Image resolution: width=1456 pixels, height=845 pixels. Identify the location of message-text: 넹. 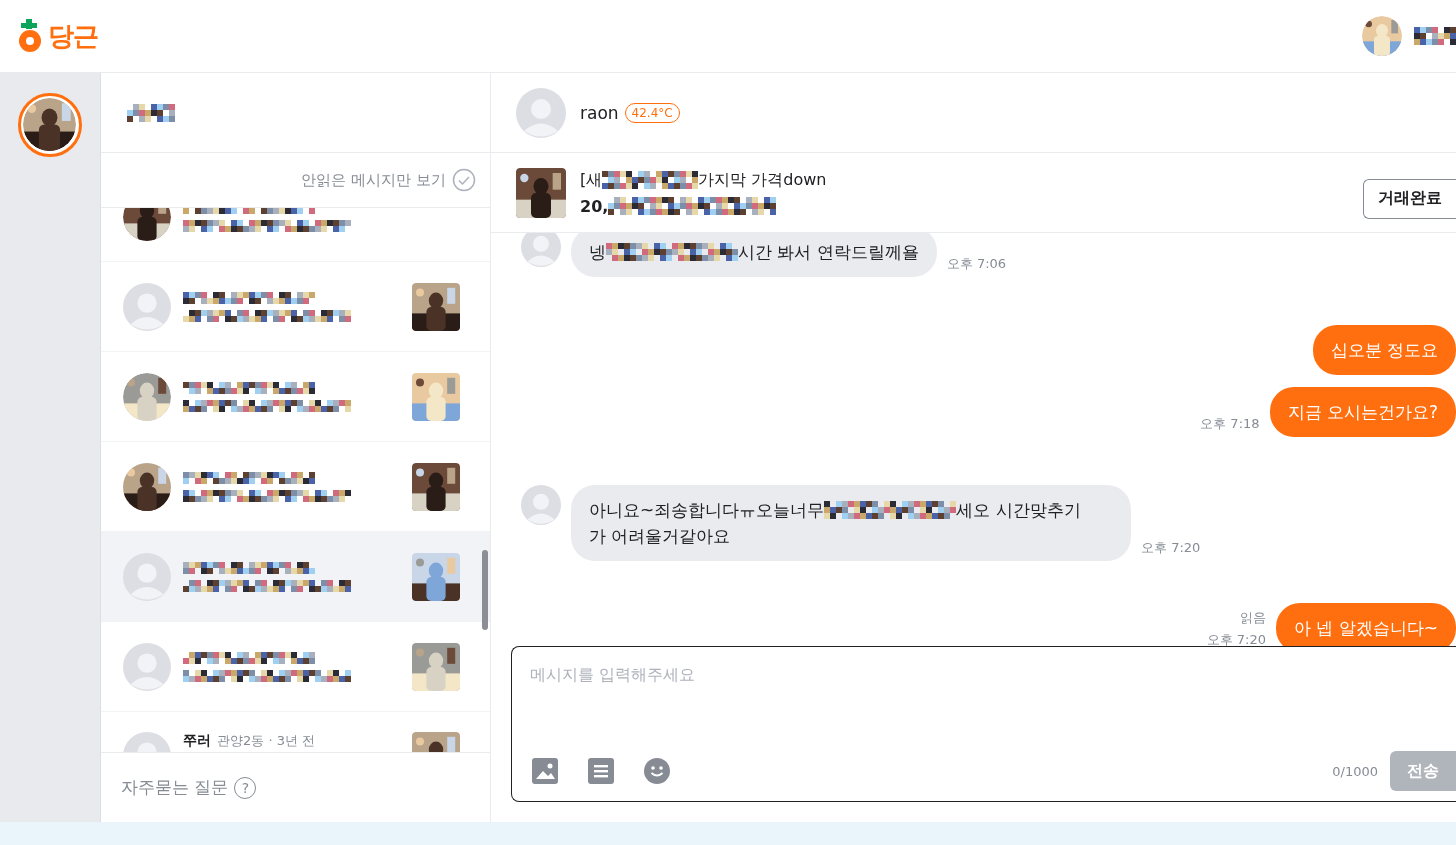
(597, 252).